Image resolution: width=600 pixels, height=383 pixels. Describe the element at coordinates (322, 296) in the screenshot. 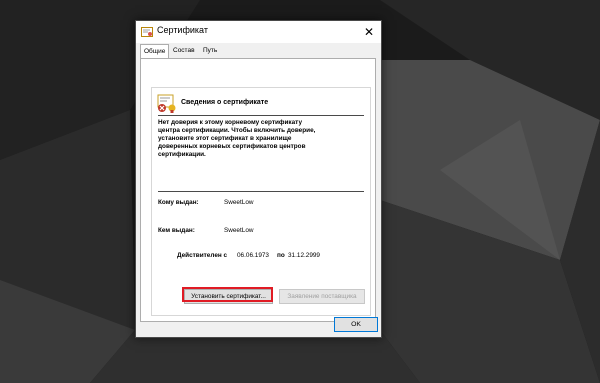

I see `issuer-statement-button: Заявление поставщика` at that location.